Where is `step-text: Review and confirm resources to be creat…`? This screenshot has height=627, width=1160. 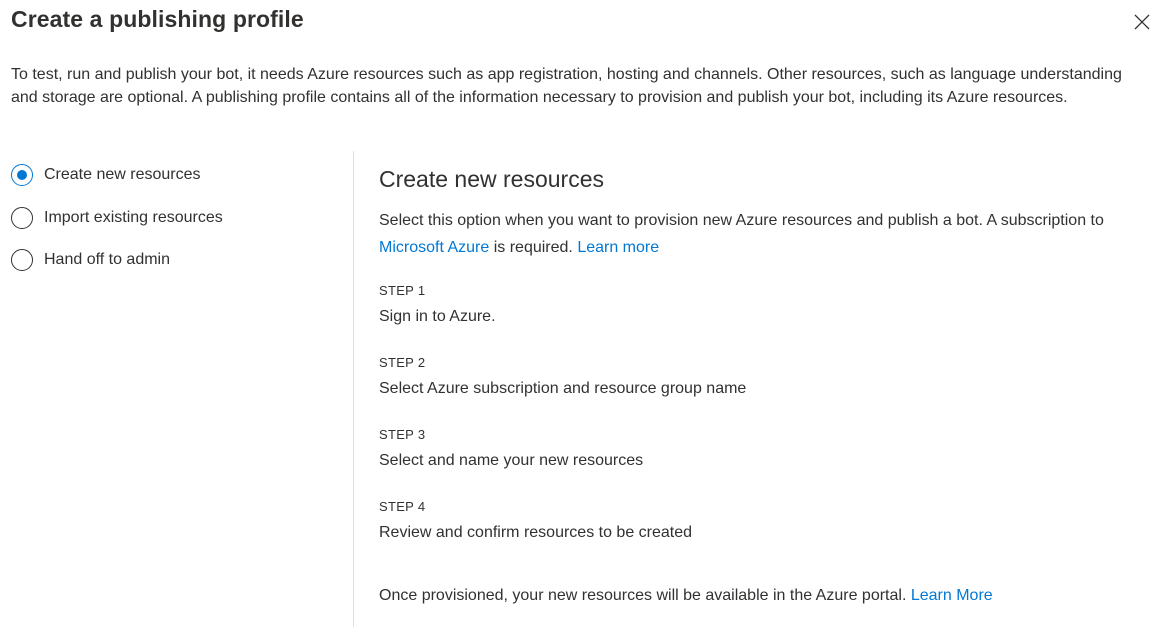 step-text: Review and confirm resources to be creat… is located at coordinates (536, 532).